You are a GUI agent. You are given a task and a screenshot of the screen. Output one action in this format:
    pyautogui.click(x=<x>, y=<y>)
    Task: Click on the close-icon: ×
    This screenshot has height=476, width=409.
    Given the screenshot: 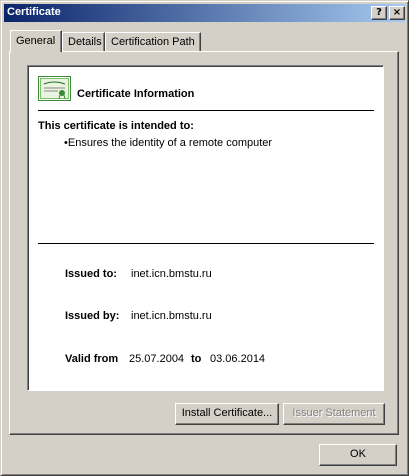 What is the action you would take?
    pyautogui.click(x=397, y=13)
    